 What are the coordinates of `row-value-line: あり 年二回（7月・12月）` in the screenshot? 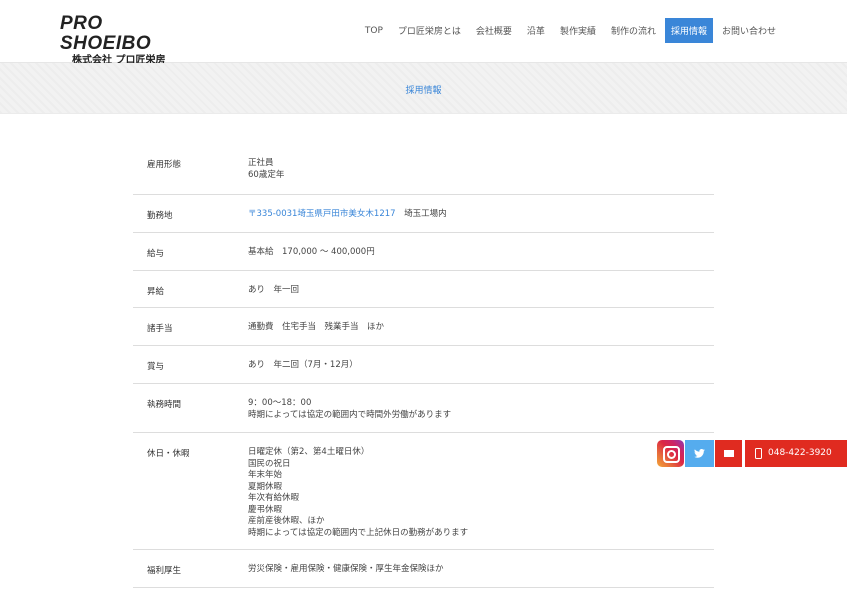 It's located at (303, 365).